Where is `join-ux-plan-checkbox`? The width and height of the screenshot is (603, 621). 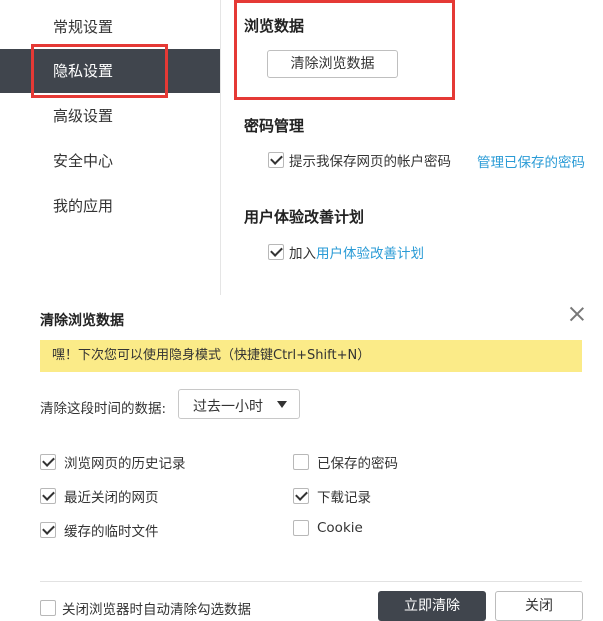 join-ux-plan-checkbox is located at coordinates (276, 252).